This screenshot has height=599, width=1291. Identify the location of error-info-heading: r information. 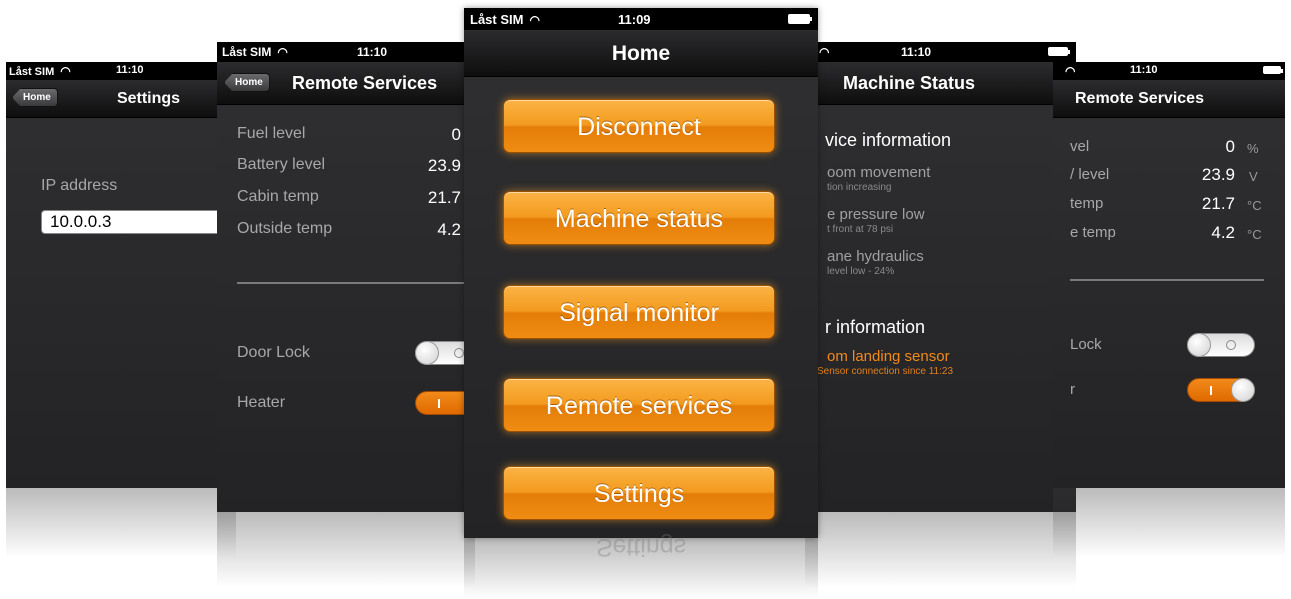
(875, 327).